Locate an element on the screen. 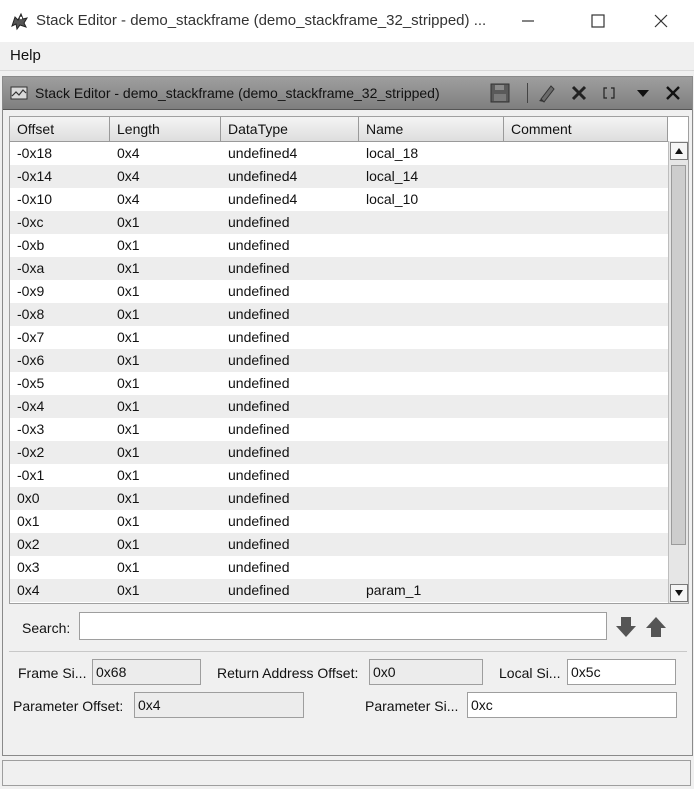  cell-offset: -0x10 is located at coordinates (60, 199).